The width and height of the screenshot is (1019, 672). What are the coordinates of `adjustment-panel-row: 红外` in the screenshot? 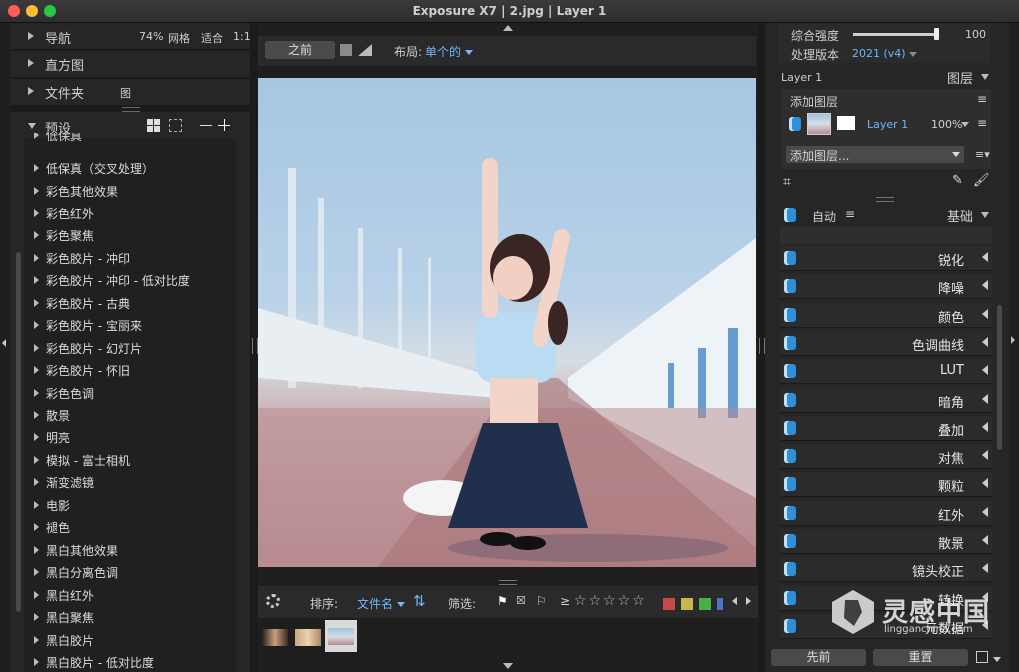 It's located at (886, 513).